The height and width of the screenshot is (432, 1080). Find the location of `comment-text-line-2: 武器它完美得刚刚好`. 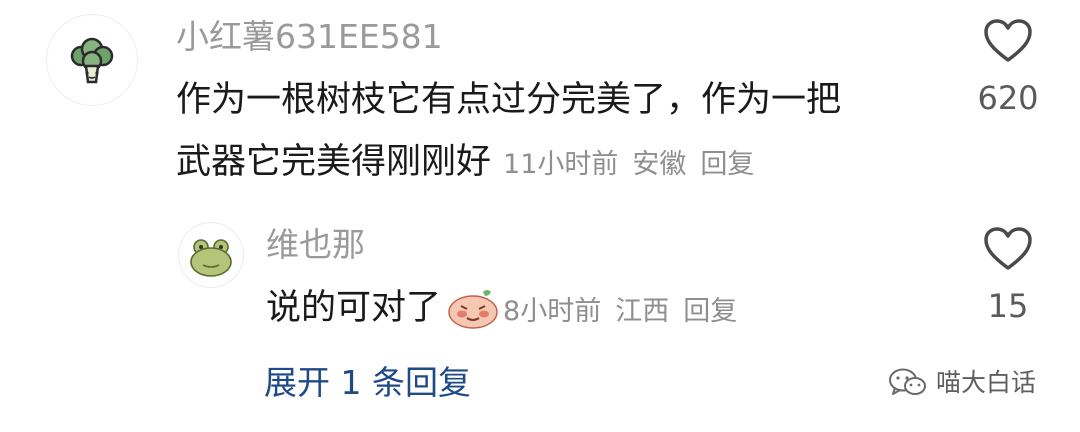

comment-text-line-2: 武器它完美得刚刚好 is located at coordinates (334, 162).